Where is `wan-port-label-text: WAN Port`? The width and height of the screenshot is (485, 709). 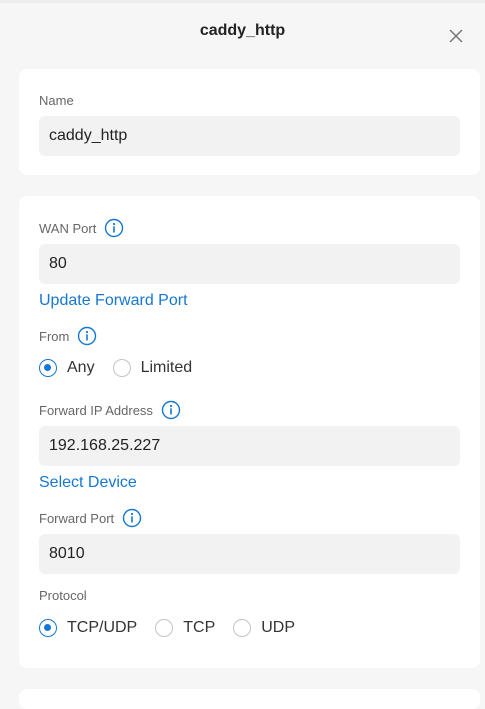
wan-port-label-text: WAN Port is located at coordinates (68, 228).